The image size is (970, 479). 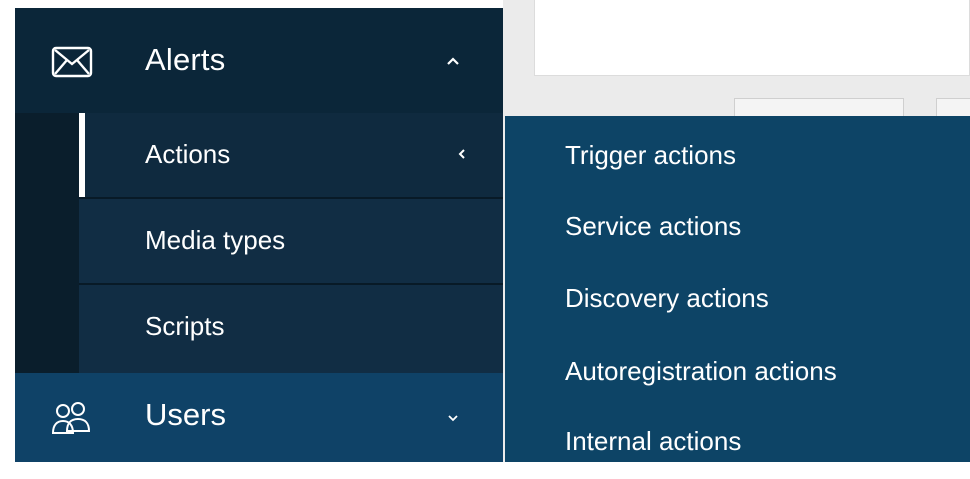 What do you see at coordinates (650, 155) in the screenshot?
I see `flyout-item-trigger-actions: Trigger actions` at bounding box center [650, 155].